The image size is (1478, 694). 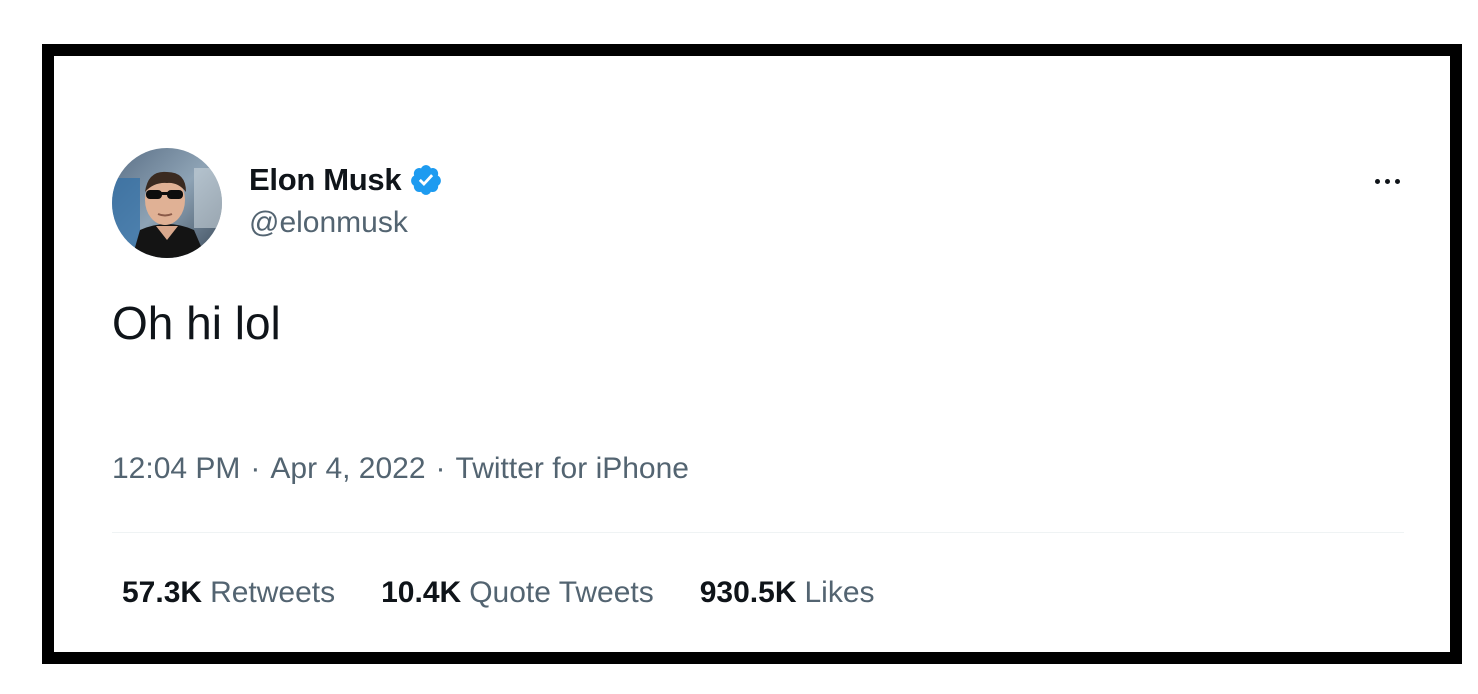 I want to click on profile-photo-avatar-icon, so click(x=167, y=203).